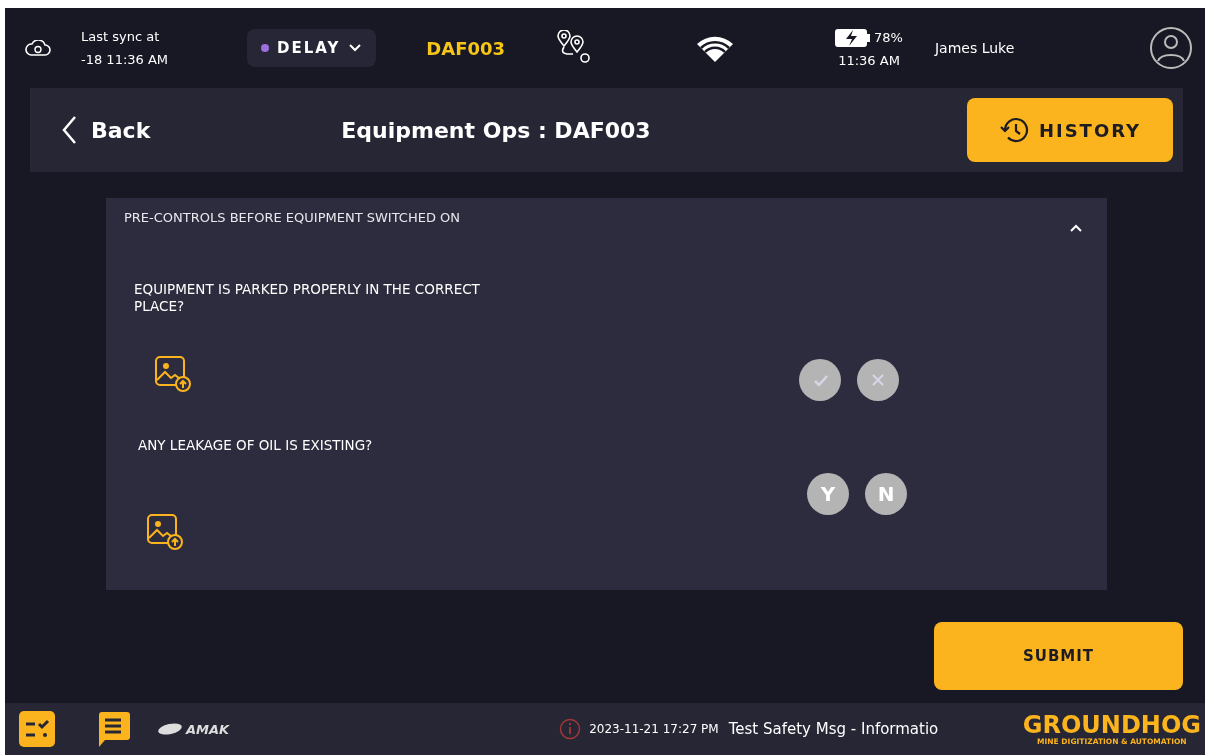 The width and height of the screenshot is (1215, 755). What do you see at coordinates (125, 59) in the screenshot?
I see `sync-time: -18 11:36 AM` at bounding box center [125, 59].